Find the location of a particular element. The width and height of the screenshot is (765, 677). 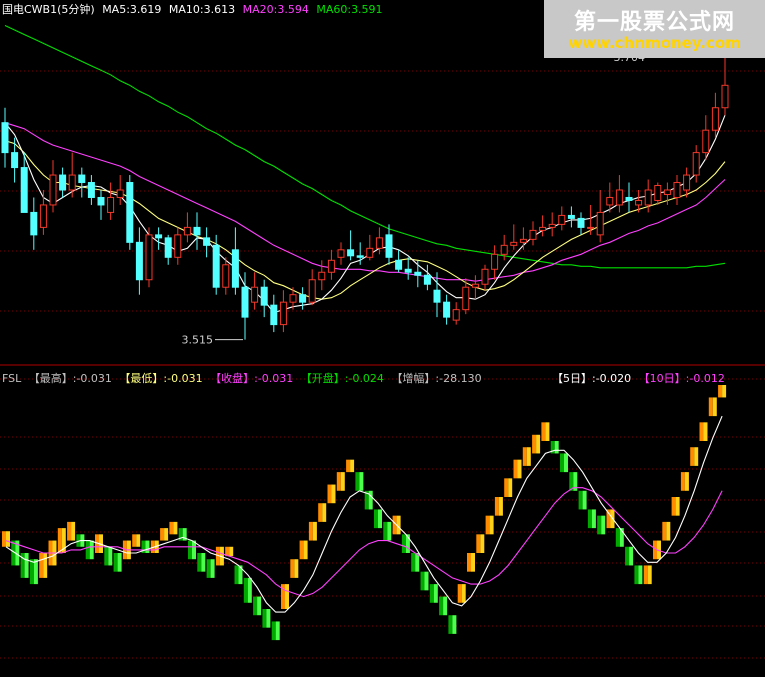

ma60-label: MA60:3.591 is located at coordinates (349, 9).